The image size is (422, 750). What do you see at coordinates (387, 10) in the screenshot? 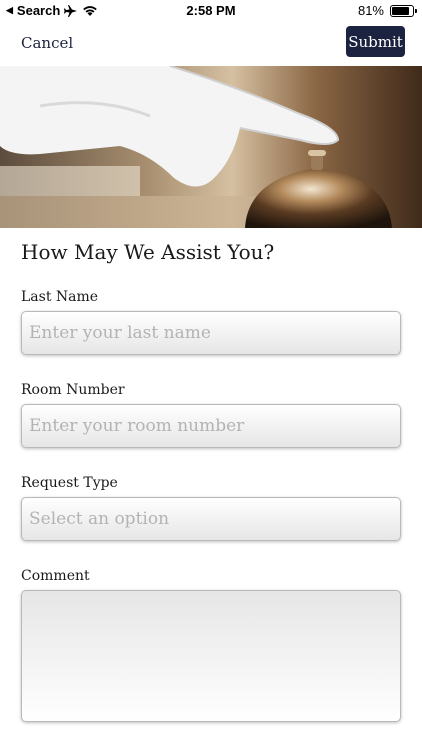
I see `status-right: 81%` at bounding box center [387, 10].